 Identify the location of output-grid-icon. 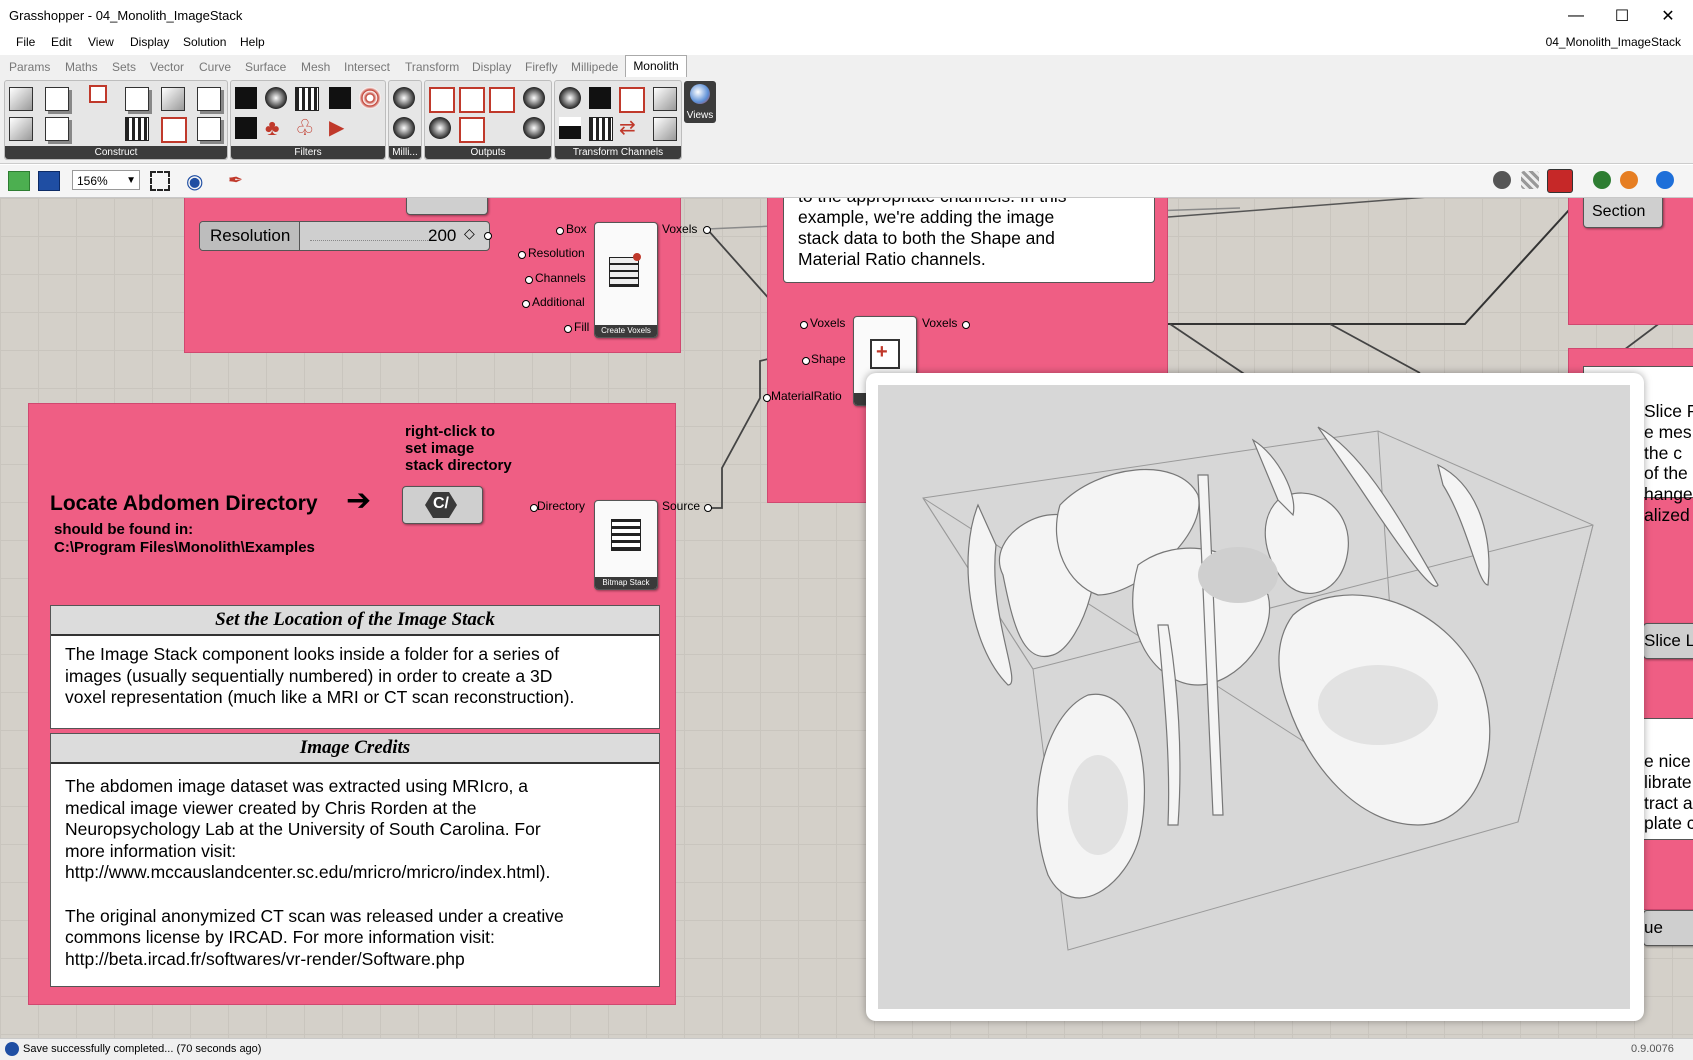
(472, 100).